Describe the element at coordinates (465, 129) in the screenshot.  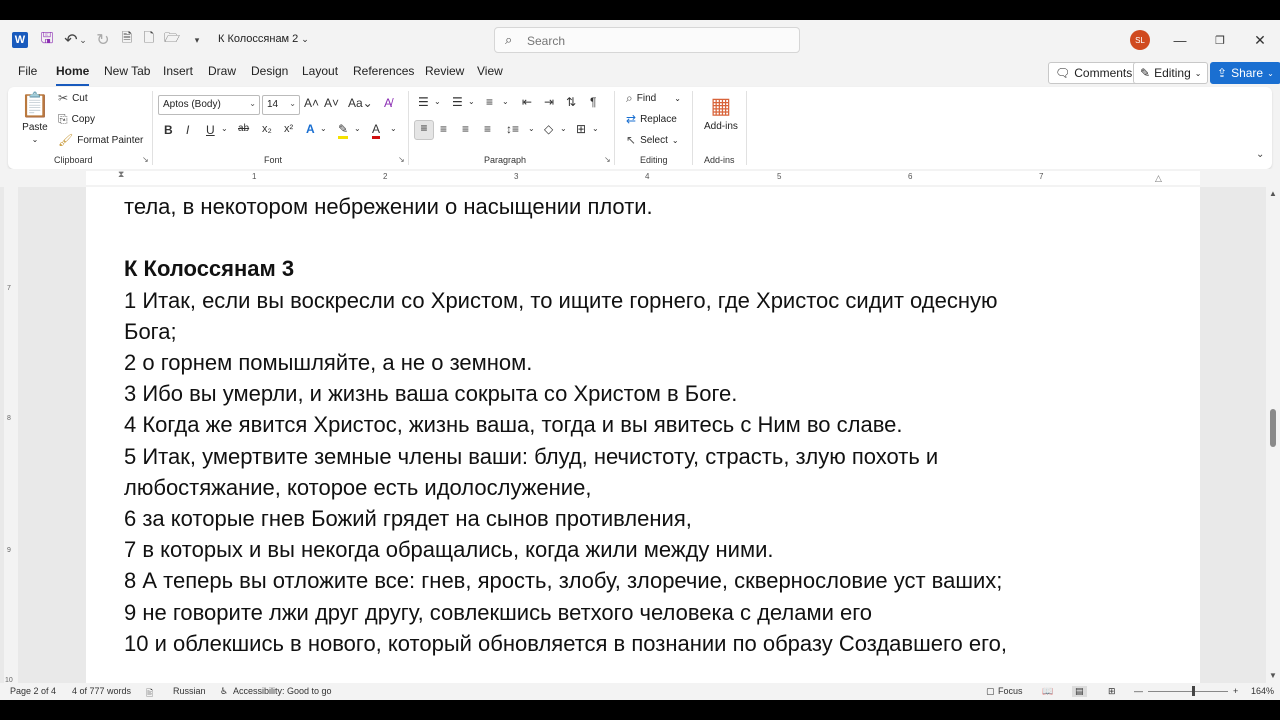
I see `align-right-icon: ≡` at that location.